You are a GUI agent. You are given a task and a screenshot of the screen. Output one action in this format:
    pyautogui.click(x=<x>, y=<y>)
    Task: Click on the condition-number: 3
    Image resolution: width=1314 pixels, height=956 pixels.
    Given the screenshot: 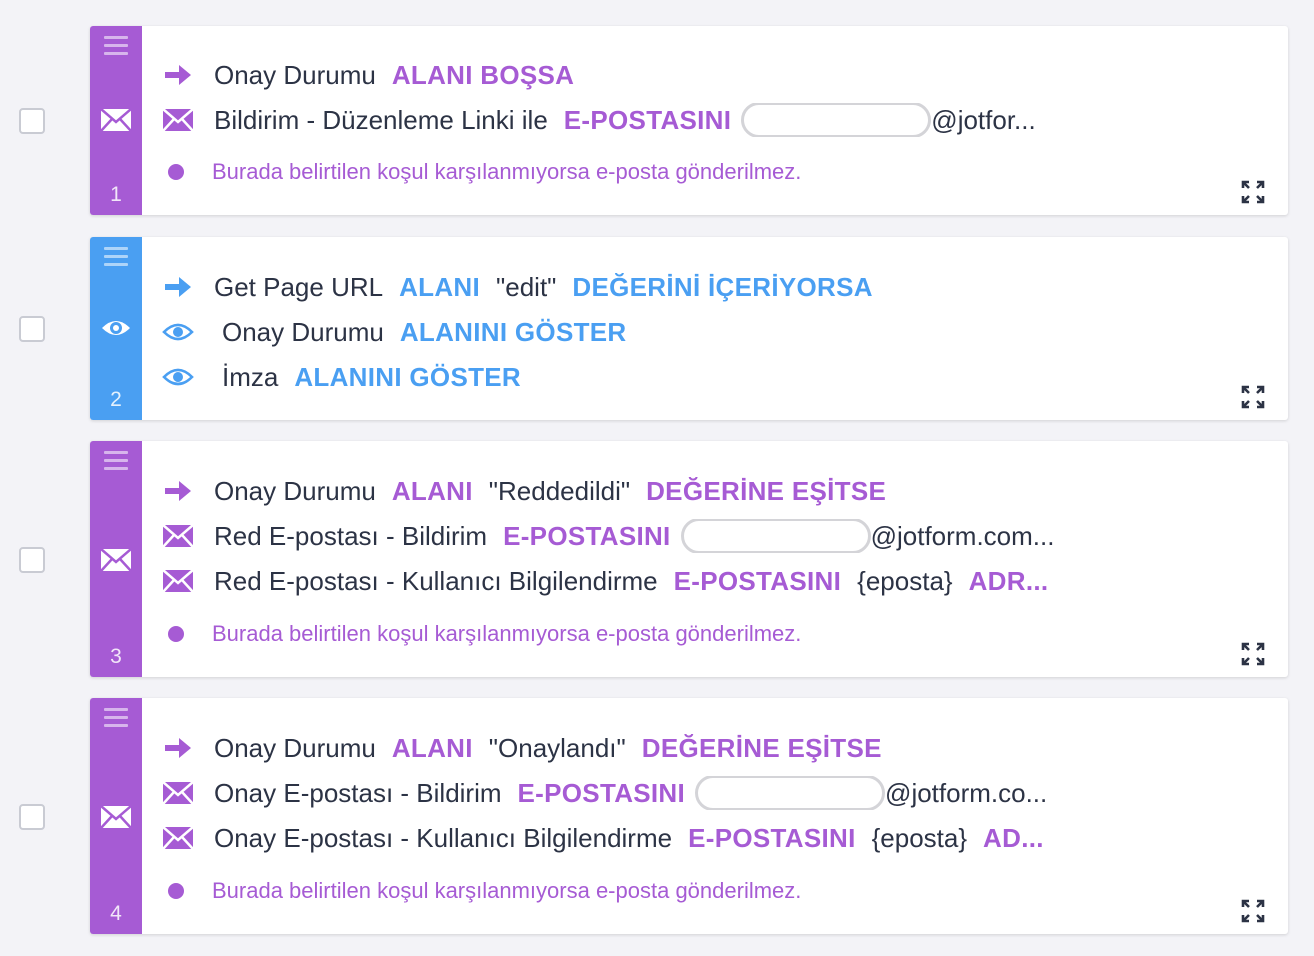 What is the action you would take?
    pyautogui.click(x=116, y=656)
    